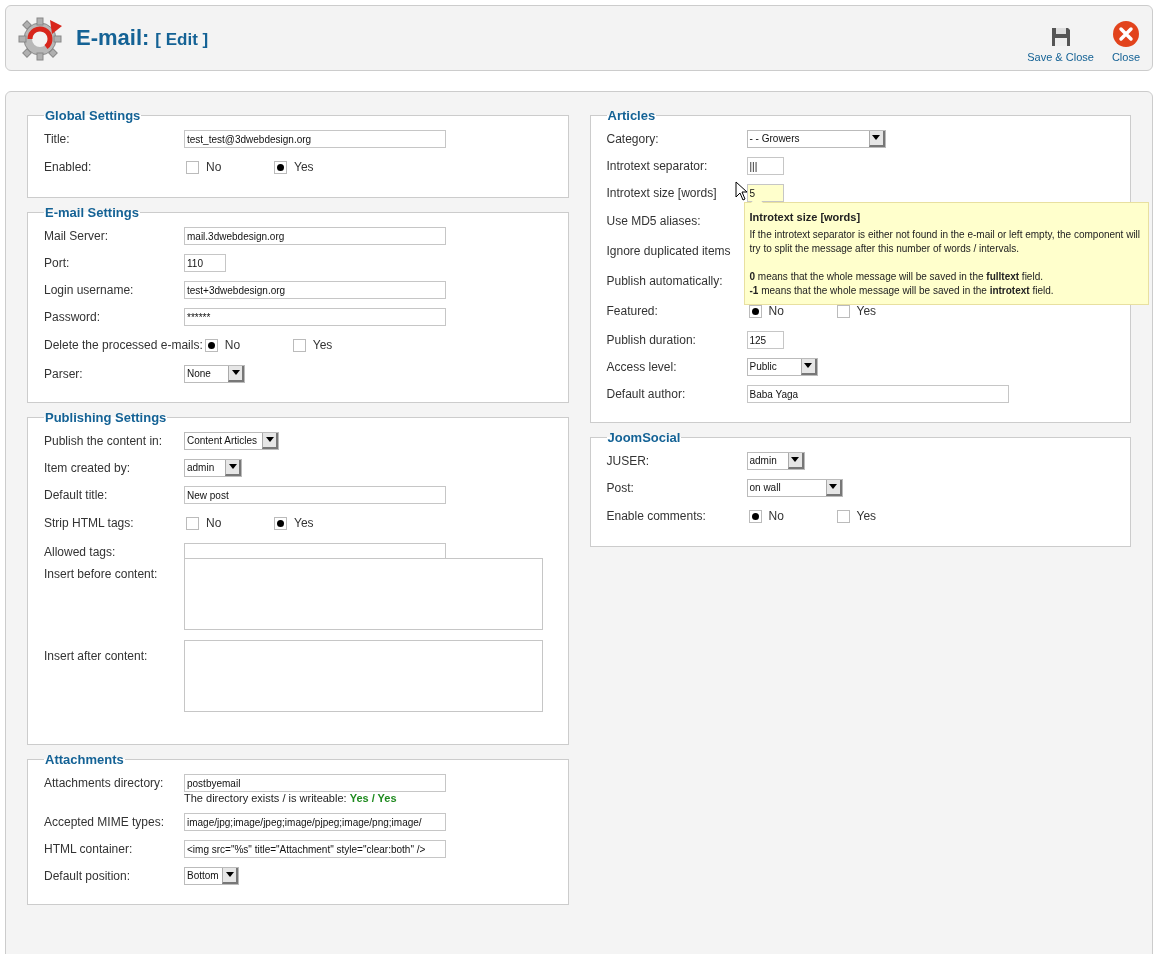 The width and height of the screenshot is (1158, 954). What do you see at coordinates (656, 516) in the screenshot?
I see `field-label: Enable comments:` at bounding box center [656, 516].